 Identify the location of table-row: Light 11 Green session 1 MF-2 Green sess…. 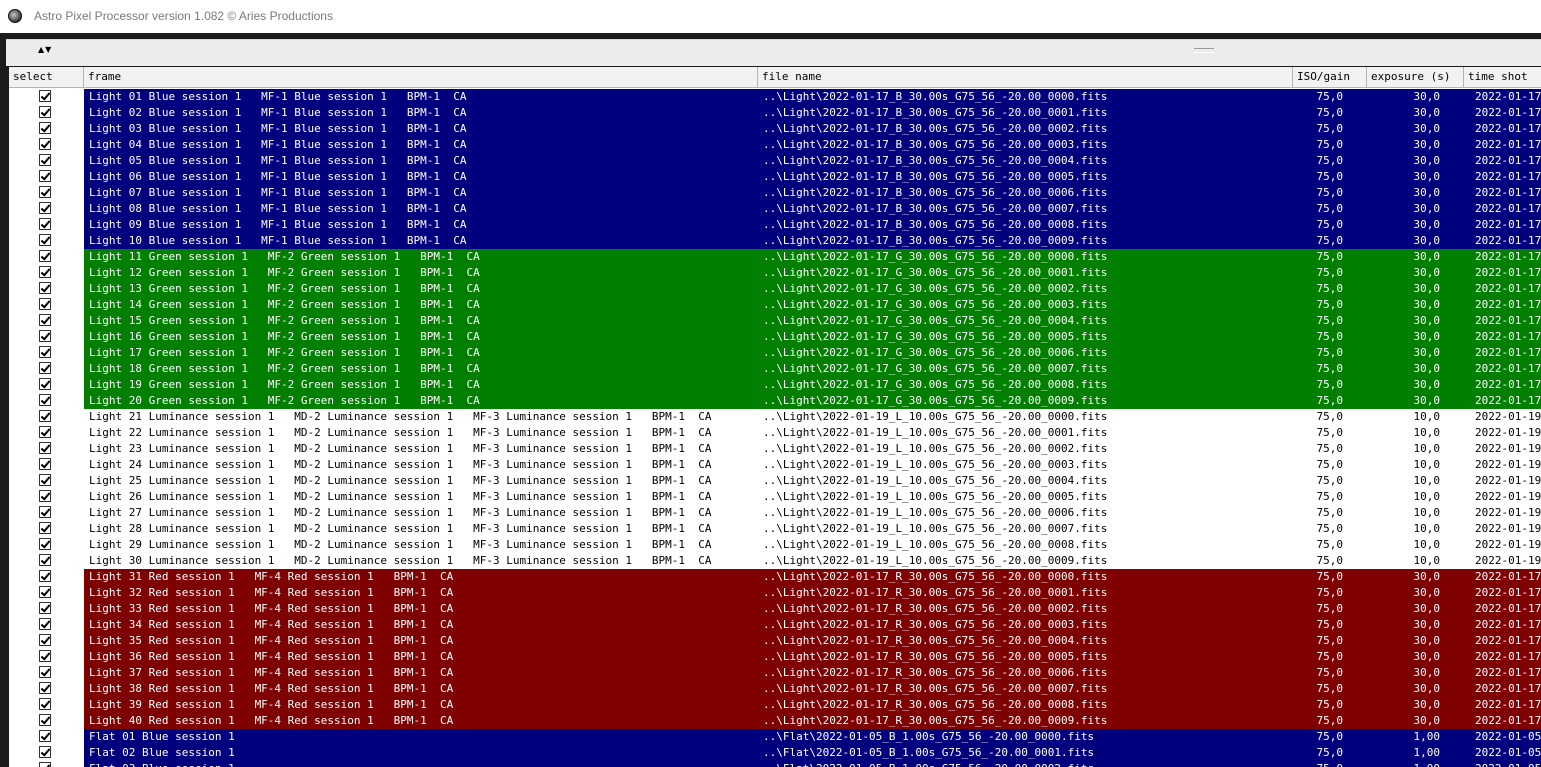
(775, 257).